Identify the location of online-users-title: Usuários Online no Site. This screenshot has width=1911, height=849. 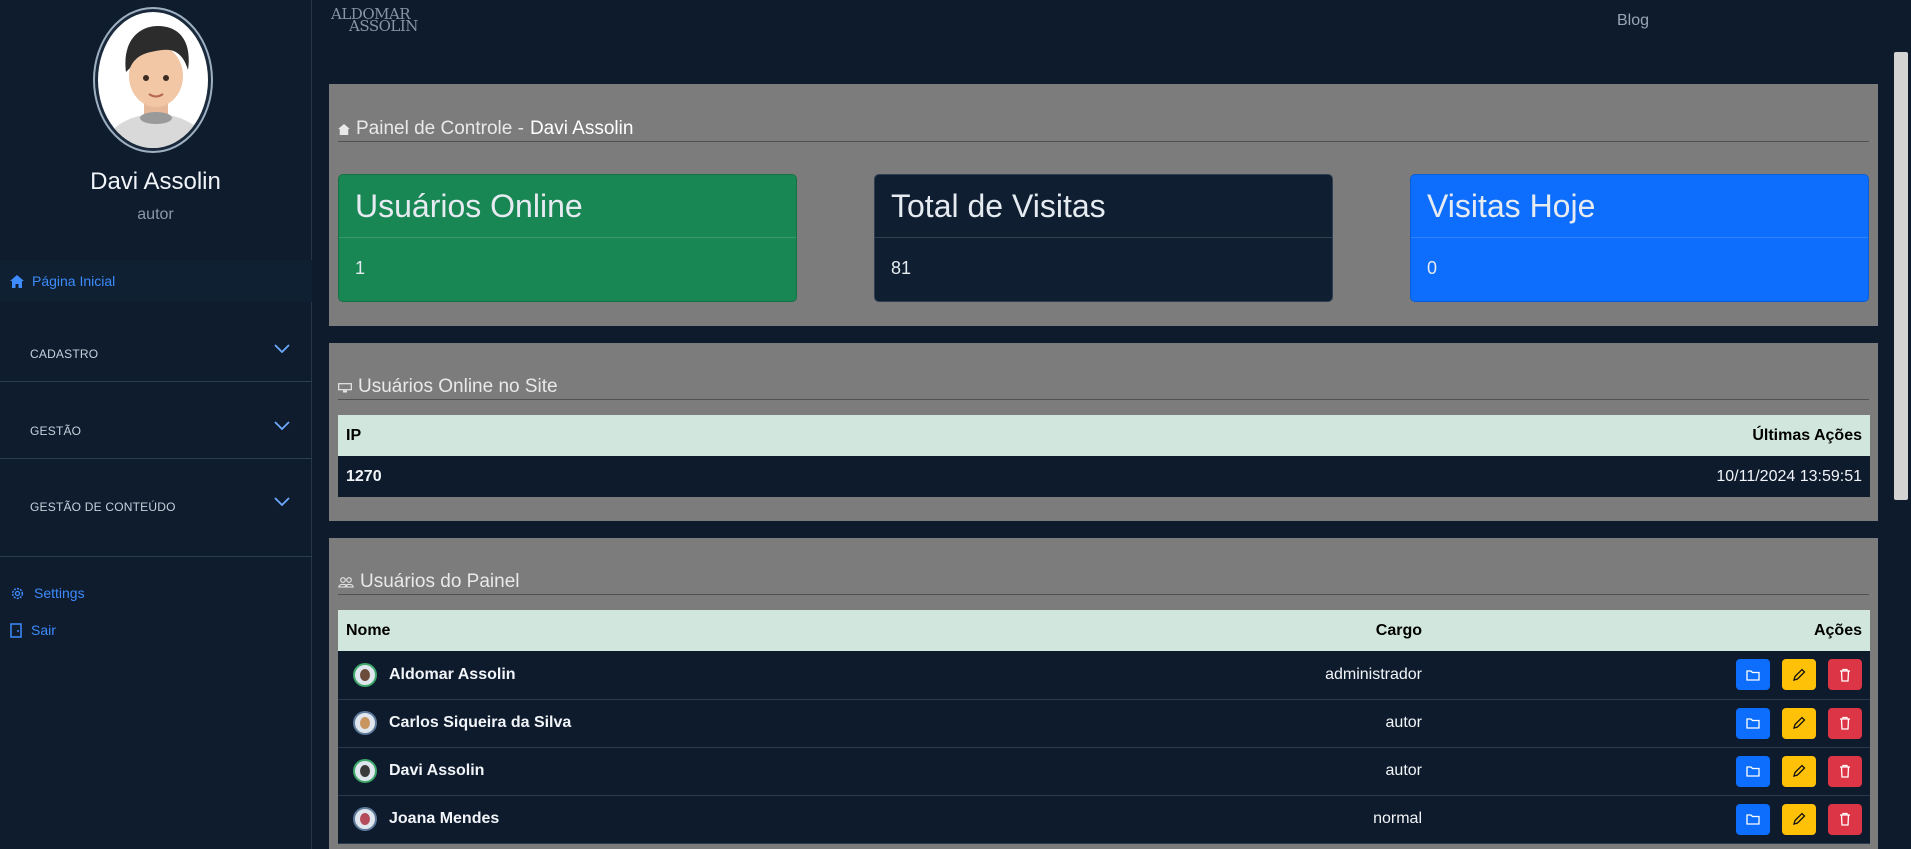
(1103, 387).